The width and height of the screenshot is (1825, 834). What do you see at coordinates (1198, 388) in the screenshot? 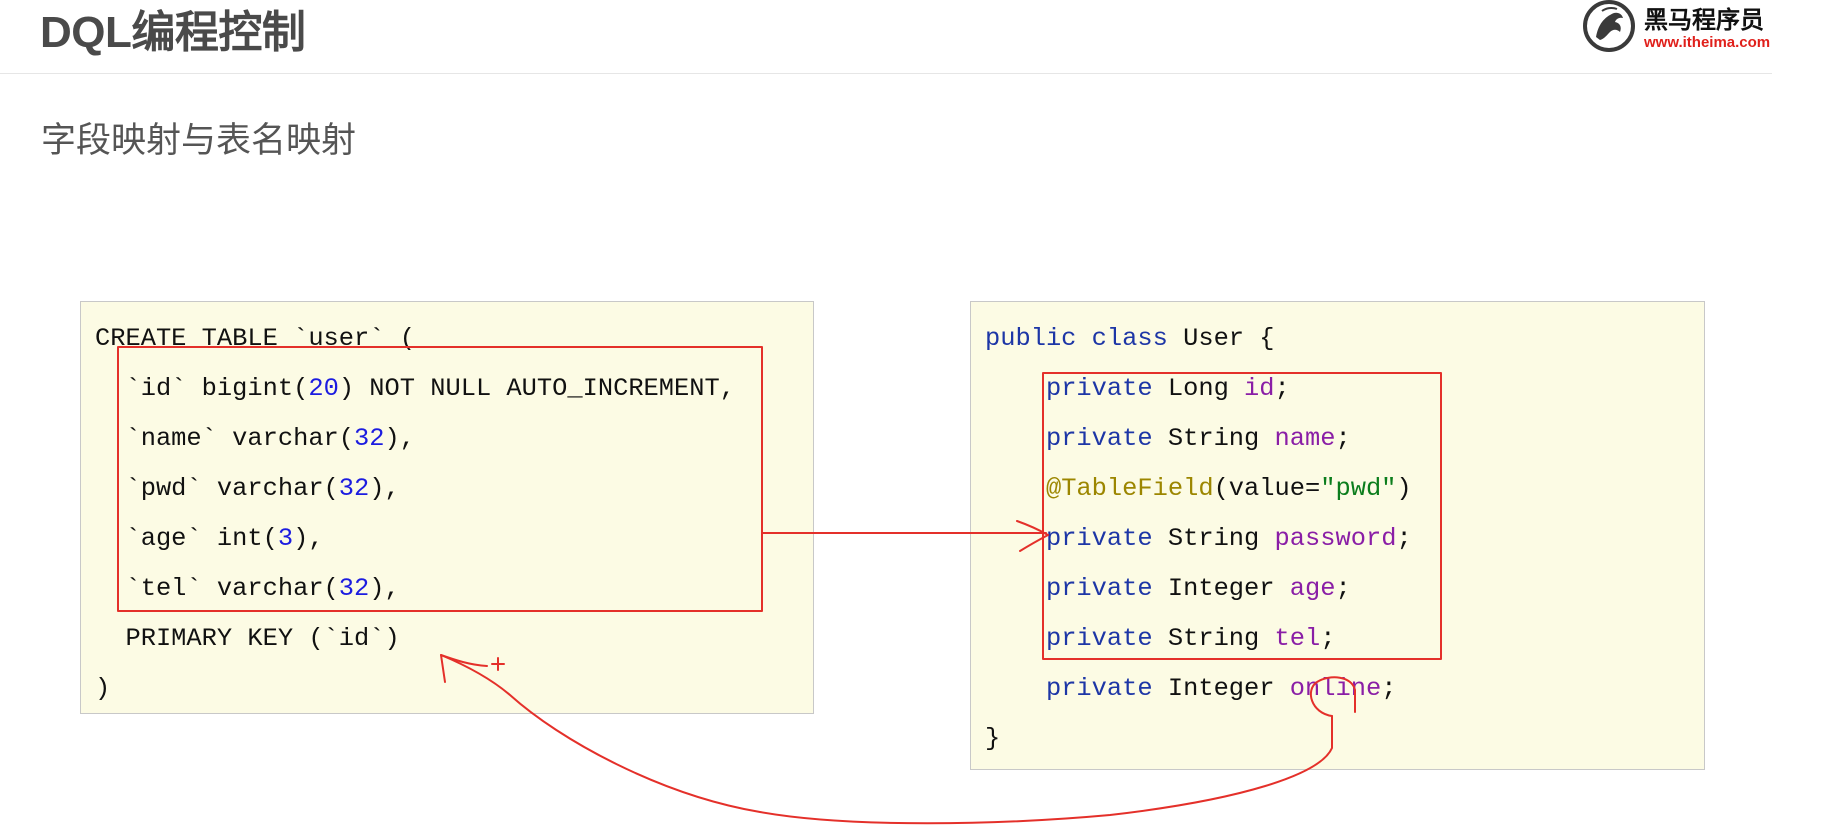
I see `code-token: Long` at bounding box center [1198, 388].